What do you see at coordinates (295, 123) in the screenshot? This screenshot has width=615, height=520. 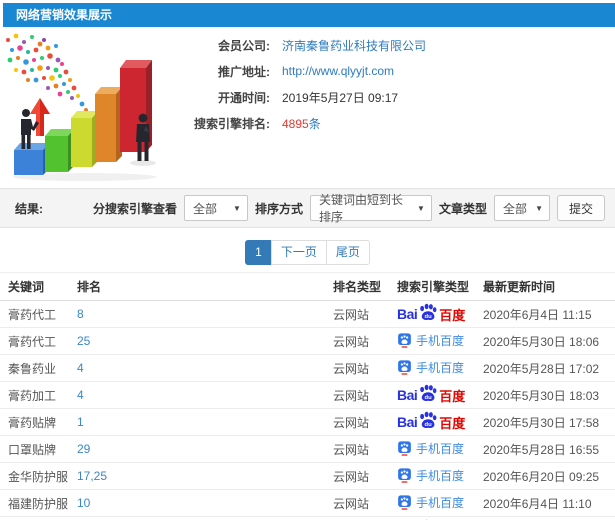 I see `rank-count: 4895` at bounding box center [295, 123].